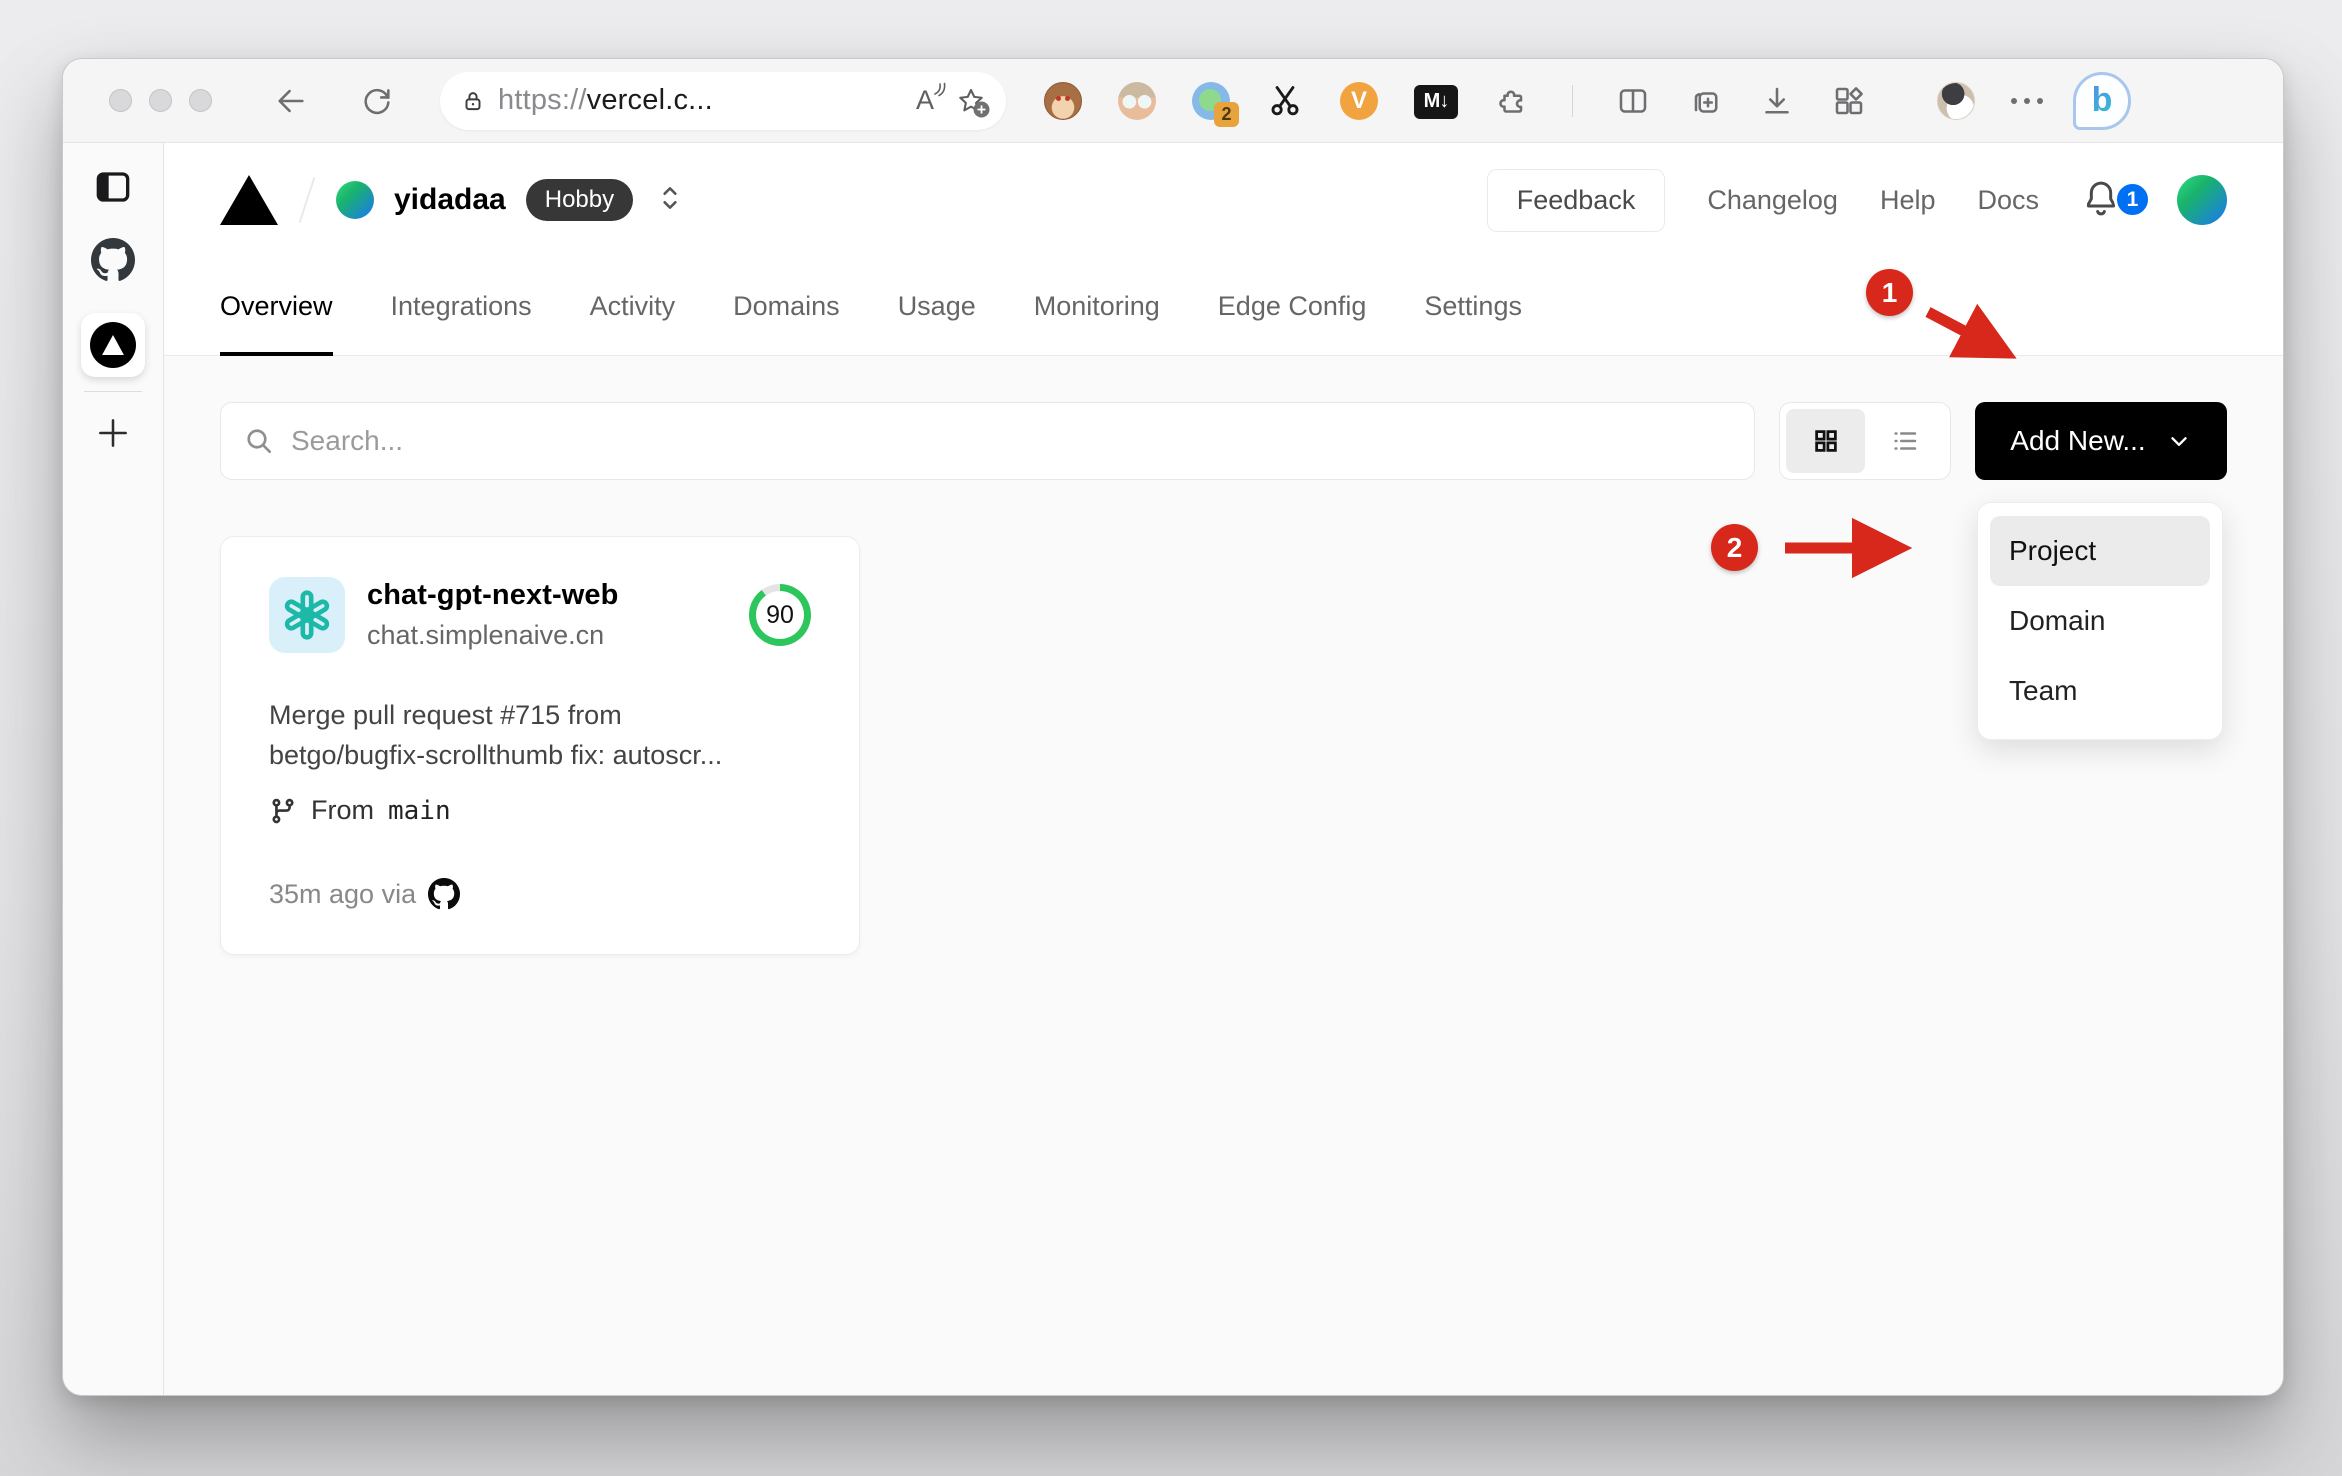 The width and height of the screenshot is (2342, 1476). I want to click on bing-chat-icon: b, so click(2102, 100).